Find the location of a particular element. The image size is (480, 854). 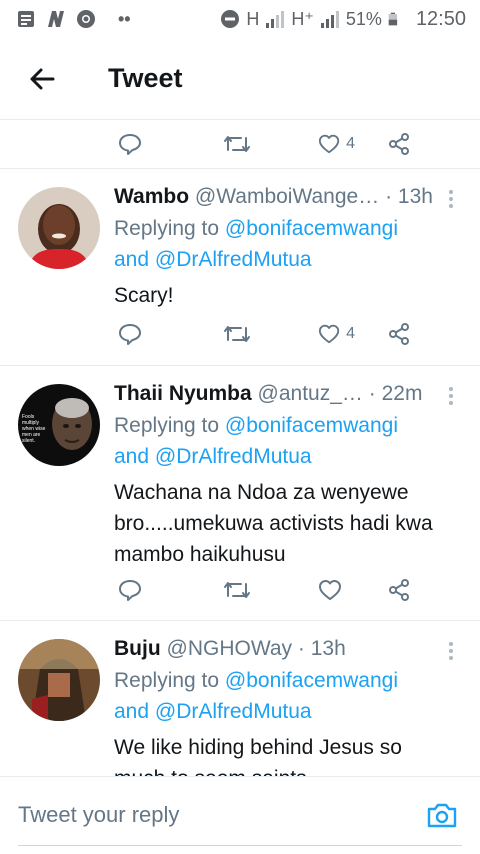

tweet-meta: Buju @NGHOWay · 13h is located at coordinates (277, 649).